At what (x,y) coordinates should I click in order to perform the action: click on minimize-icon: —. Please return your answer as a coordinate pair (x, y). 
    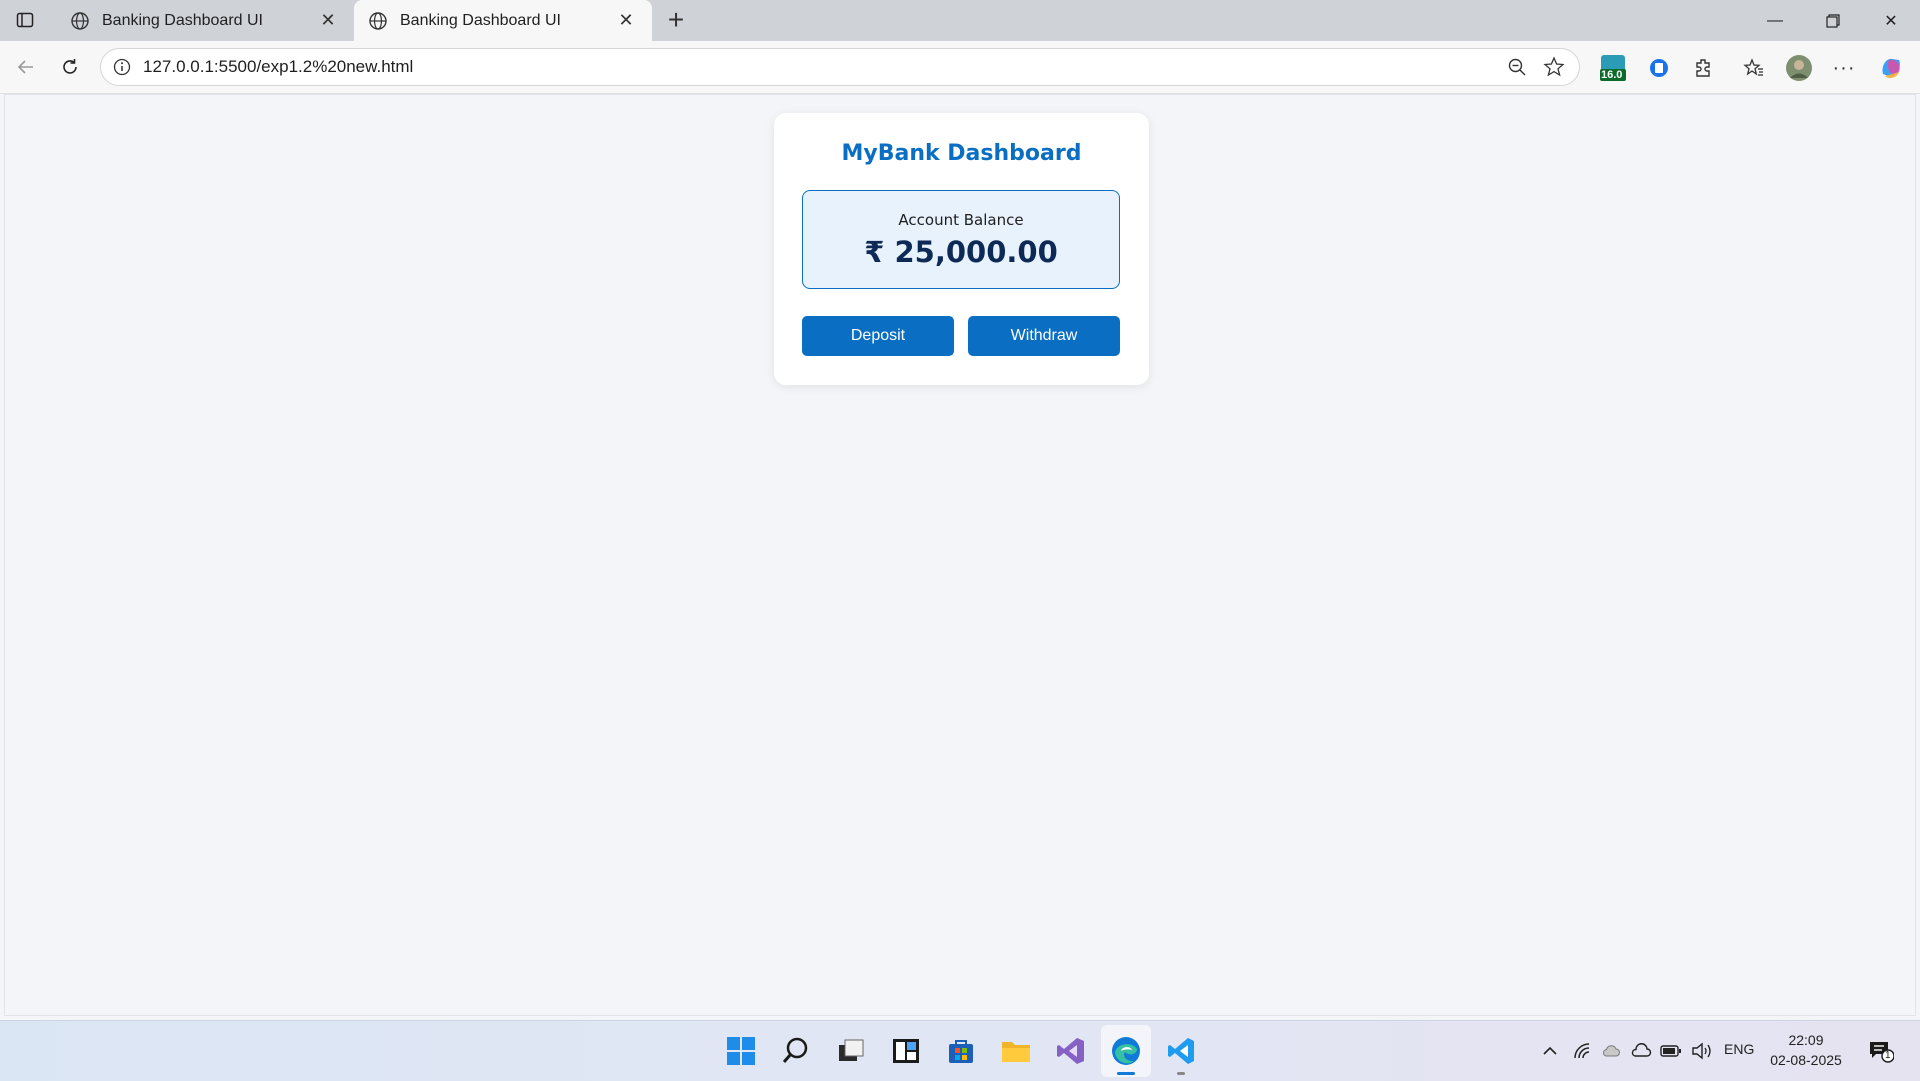
    Looking at the image, I should click on (1775, 20).